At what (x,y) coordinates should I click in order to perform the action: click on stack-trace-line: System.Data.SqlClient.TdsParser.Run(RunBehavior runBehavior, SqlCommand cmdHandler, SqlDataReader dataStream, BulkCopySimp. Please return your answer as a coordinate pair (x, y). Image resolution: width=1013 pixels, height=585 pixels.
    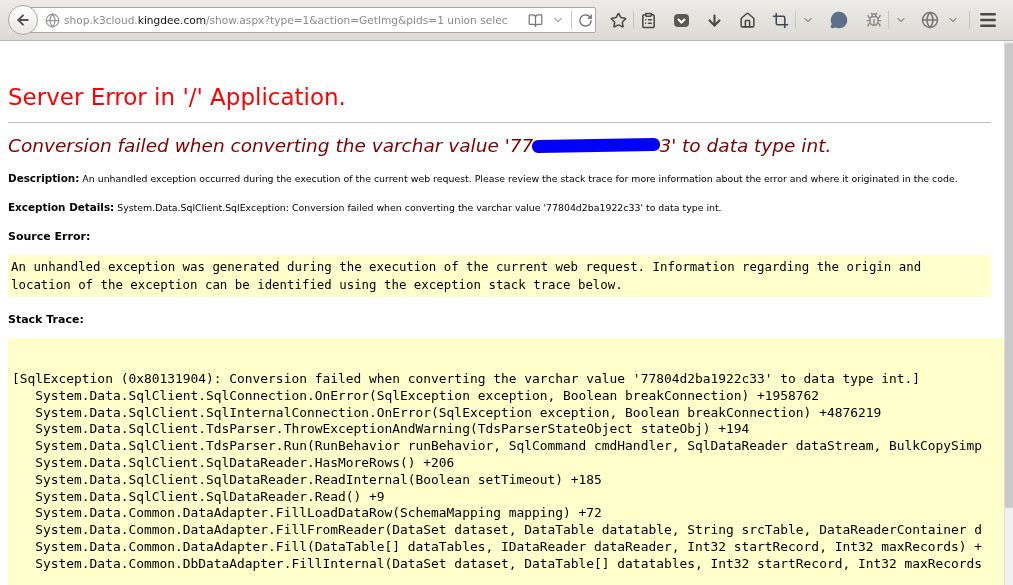
    Looking at the image, I should click on (509, 446).